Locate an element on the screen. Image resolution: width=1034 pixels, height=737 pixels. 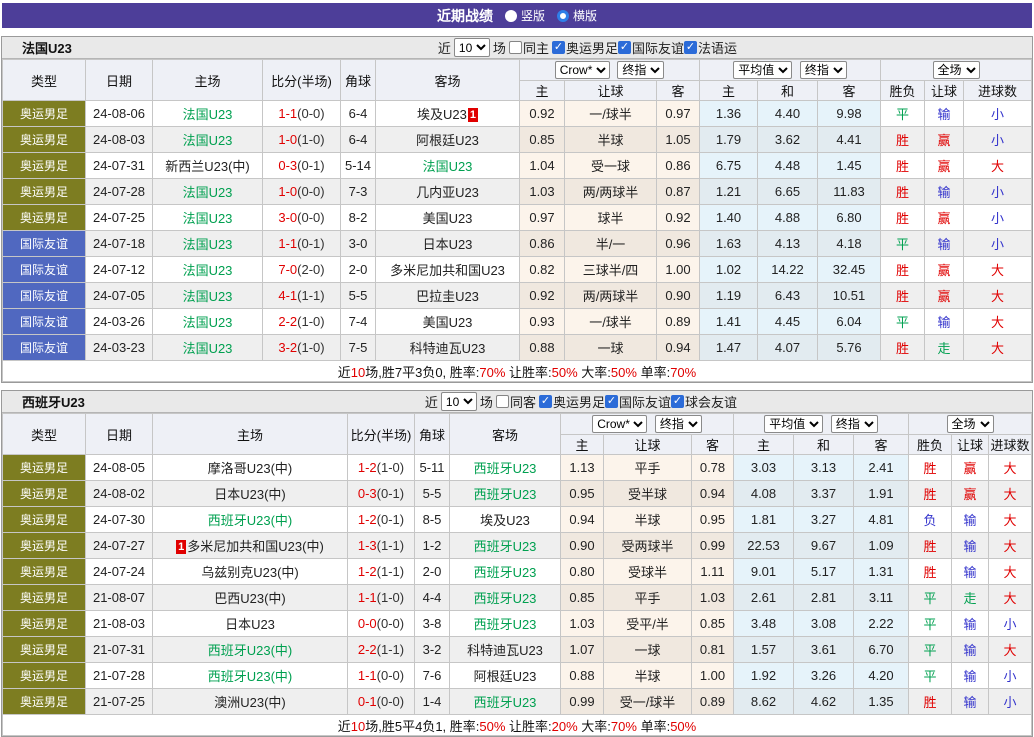
filter-checkbox: ✓ 法语运 is located at coordinates (710, 47).